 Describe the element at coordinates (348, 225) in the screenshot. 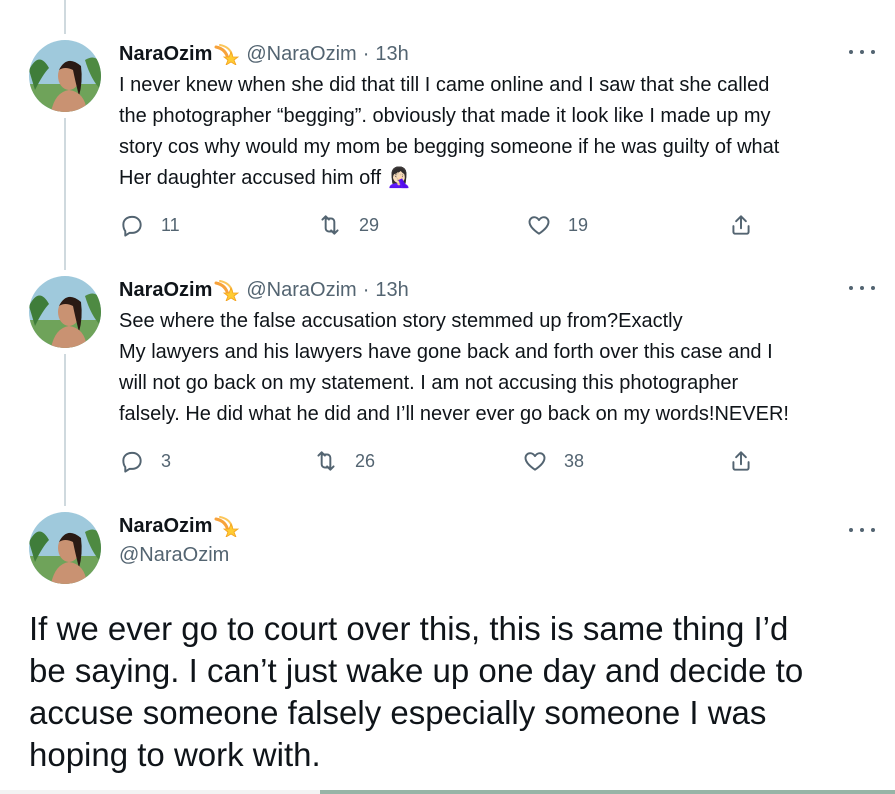

I see `retweet-button: 29` at that location.